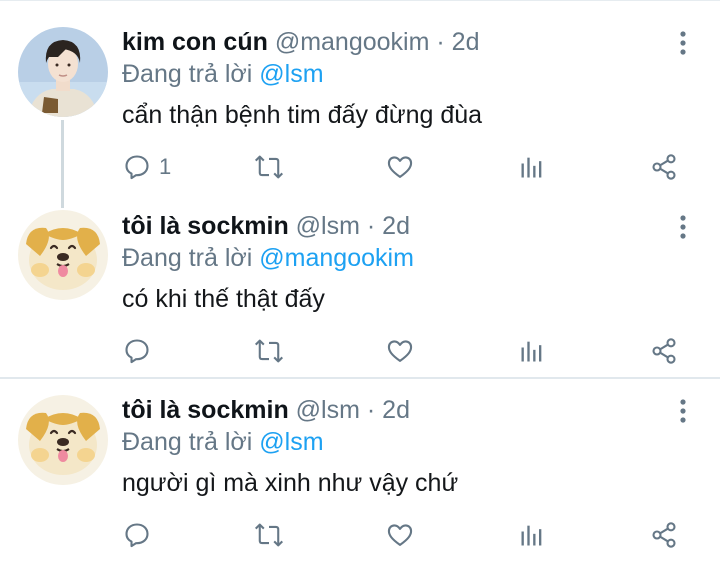 Image resolution: width=720 pixels, height=561 pixels. I want to click on tweet-text: người gì mà xinh như vậy chứ, so click(290, 483).